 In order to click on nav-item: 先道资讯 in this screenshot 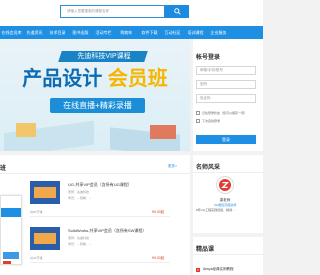, I will do `click(34, 32)`.